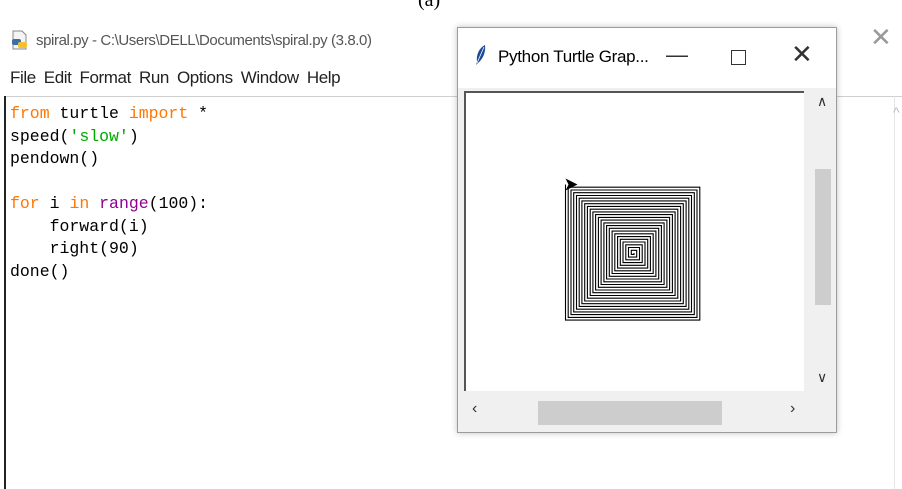 The width and height of the screenshot is (902, 489). Describe the element at coordinates (792, 409) in the screenshot. I see `scroll-right-icon: ›` at that location.